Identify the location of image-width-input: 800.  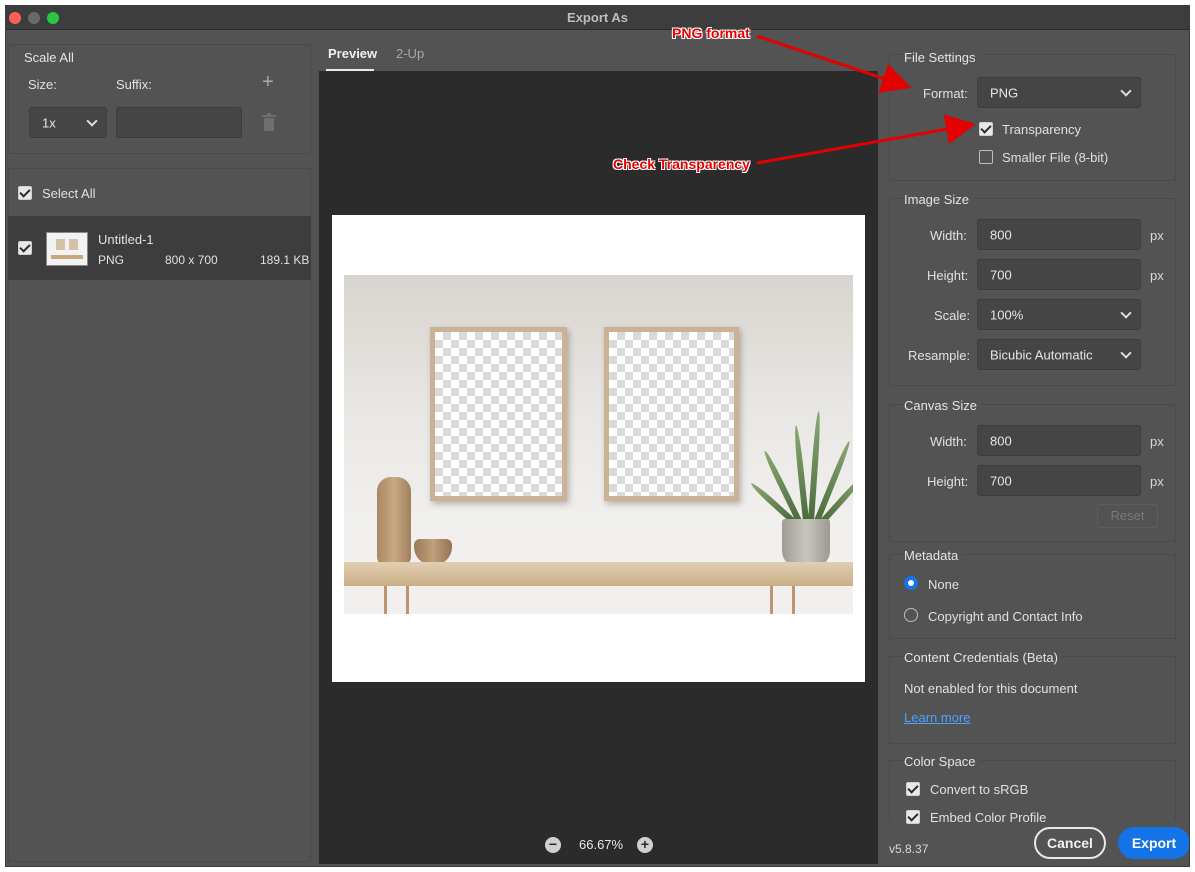
(1059, 234).